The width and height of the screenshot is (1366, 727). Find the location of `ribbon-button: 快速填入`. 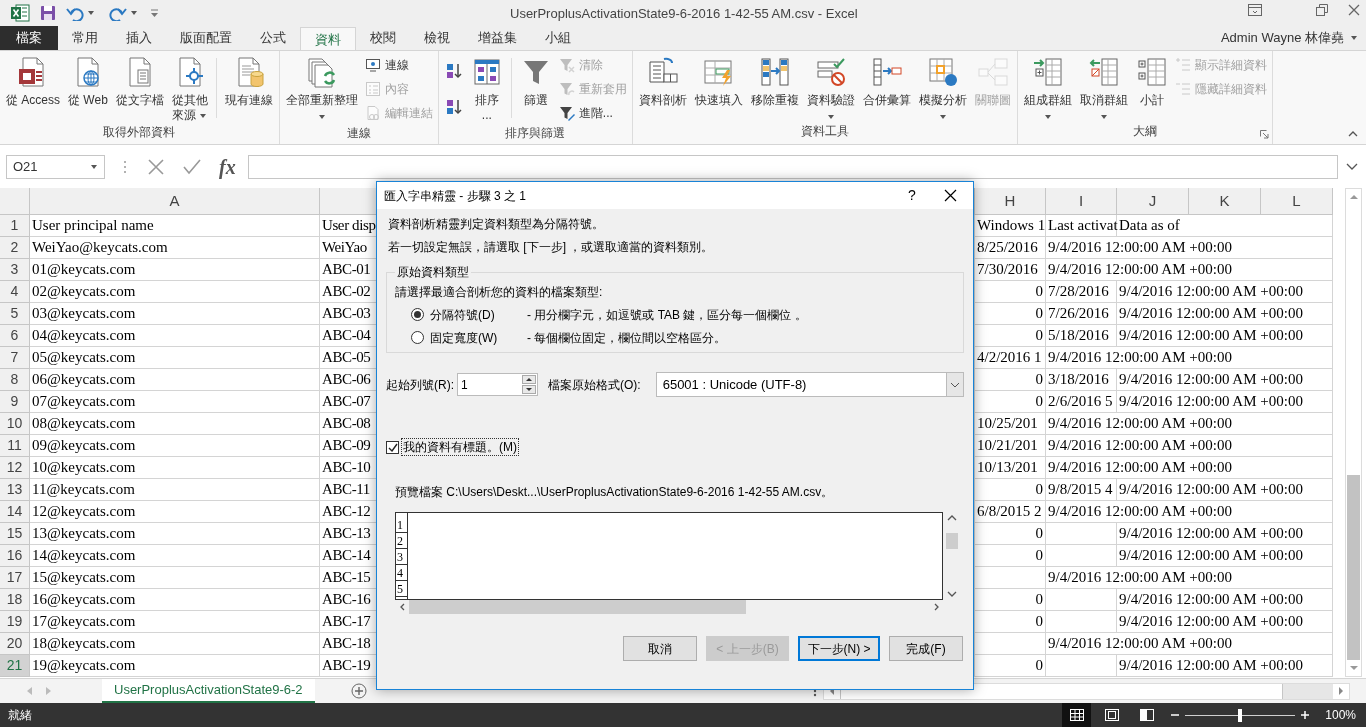

ribbon-button: 快速填入 is located at coordinates (718, 81).